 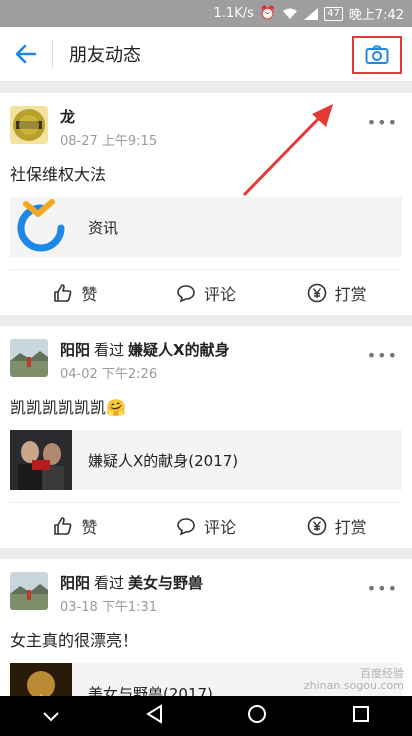 I want to click on triangle-back-icon, so click(x=153, y=714).